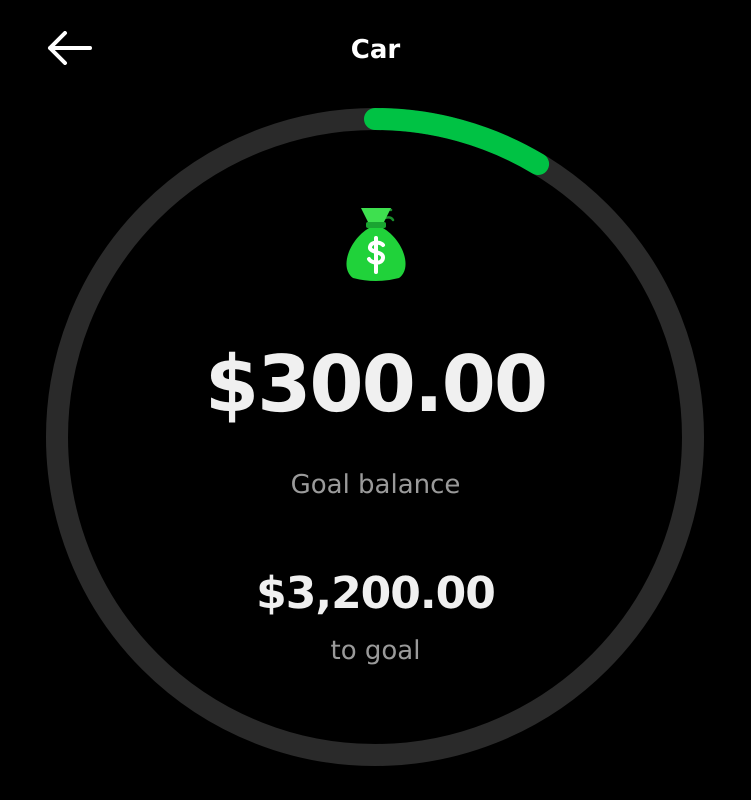 The image size is (751, 800). Describe the element at coordinates (375, 651) in the screenshot. I see `remaining-label: to goal` at that location.